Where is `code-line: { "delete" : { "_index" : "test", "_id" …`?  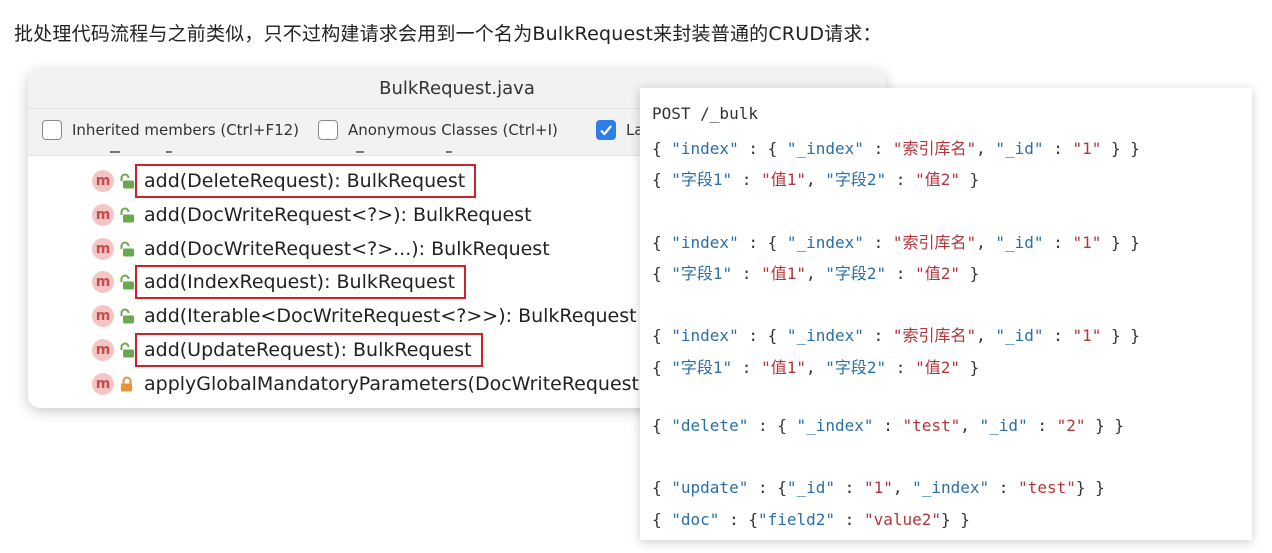 code-line: { "delete" : { "_index" : "test", "_id" … is located at coordinates (888, 425).